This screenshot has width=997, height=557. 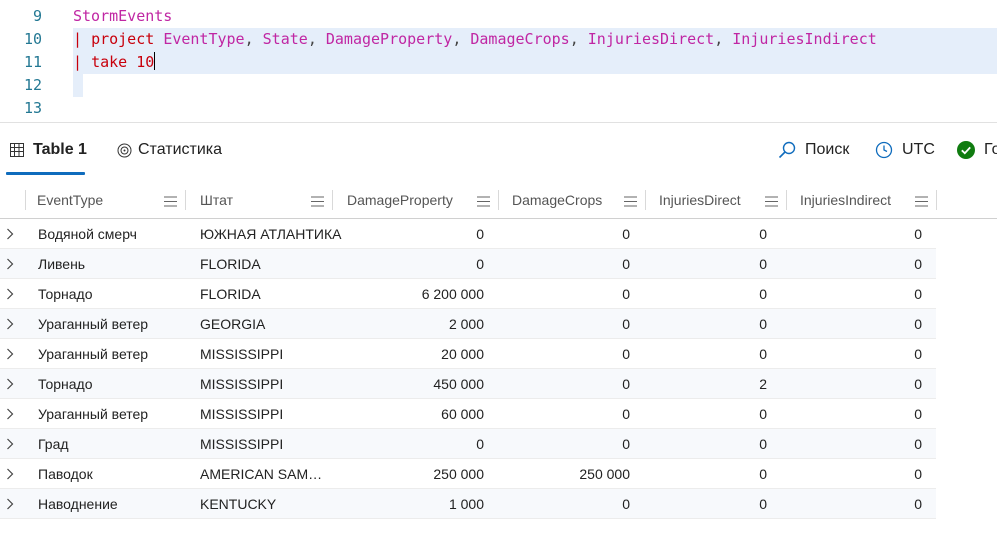 I want to click on code-text: StormEvents, so click(x=122, y=16).